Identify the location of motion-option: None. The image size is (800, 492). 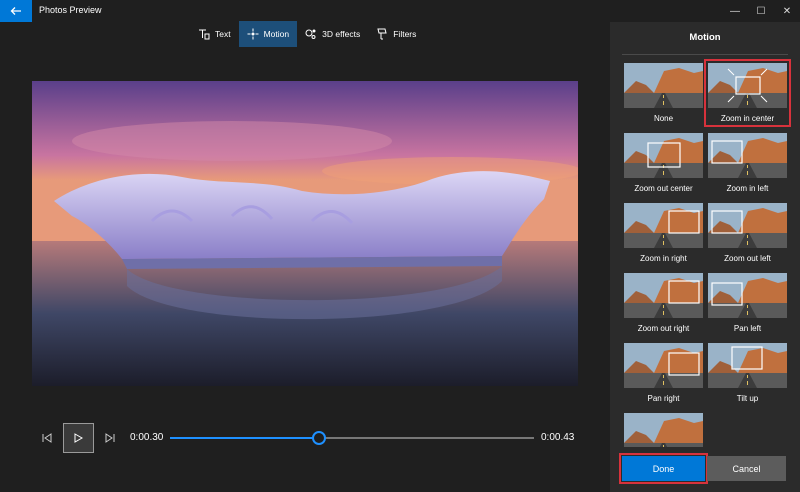
(663, 93).